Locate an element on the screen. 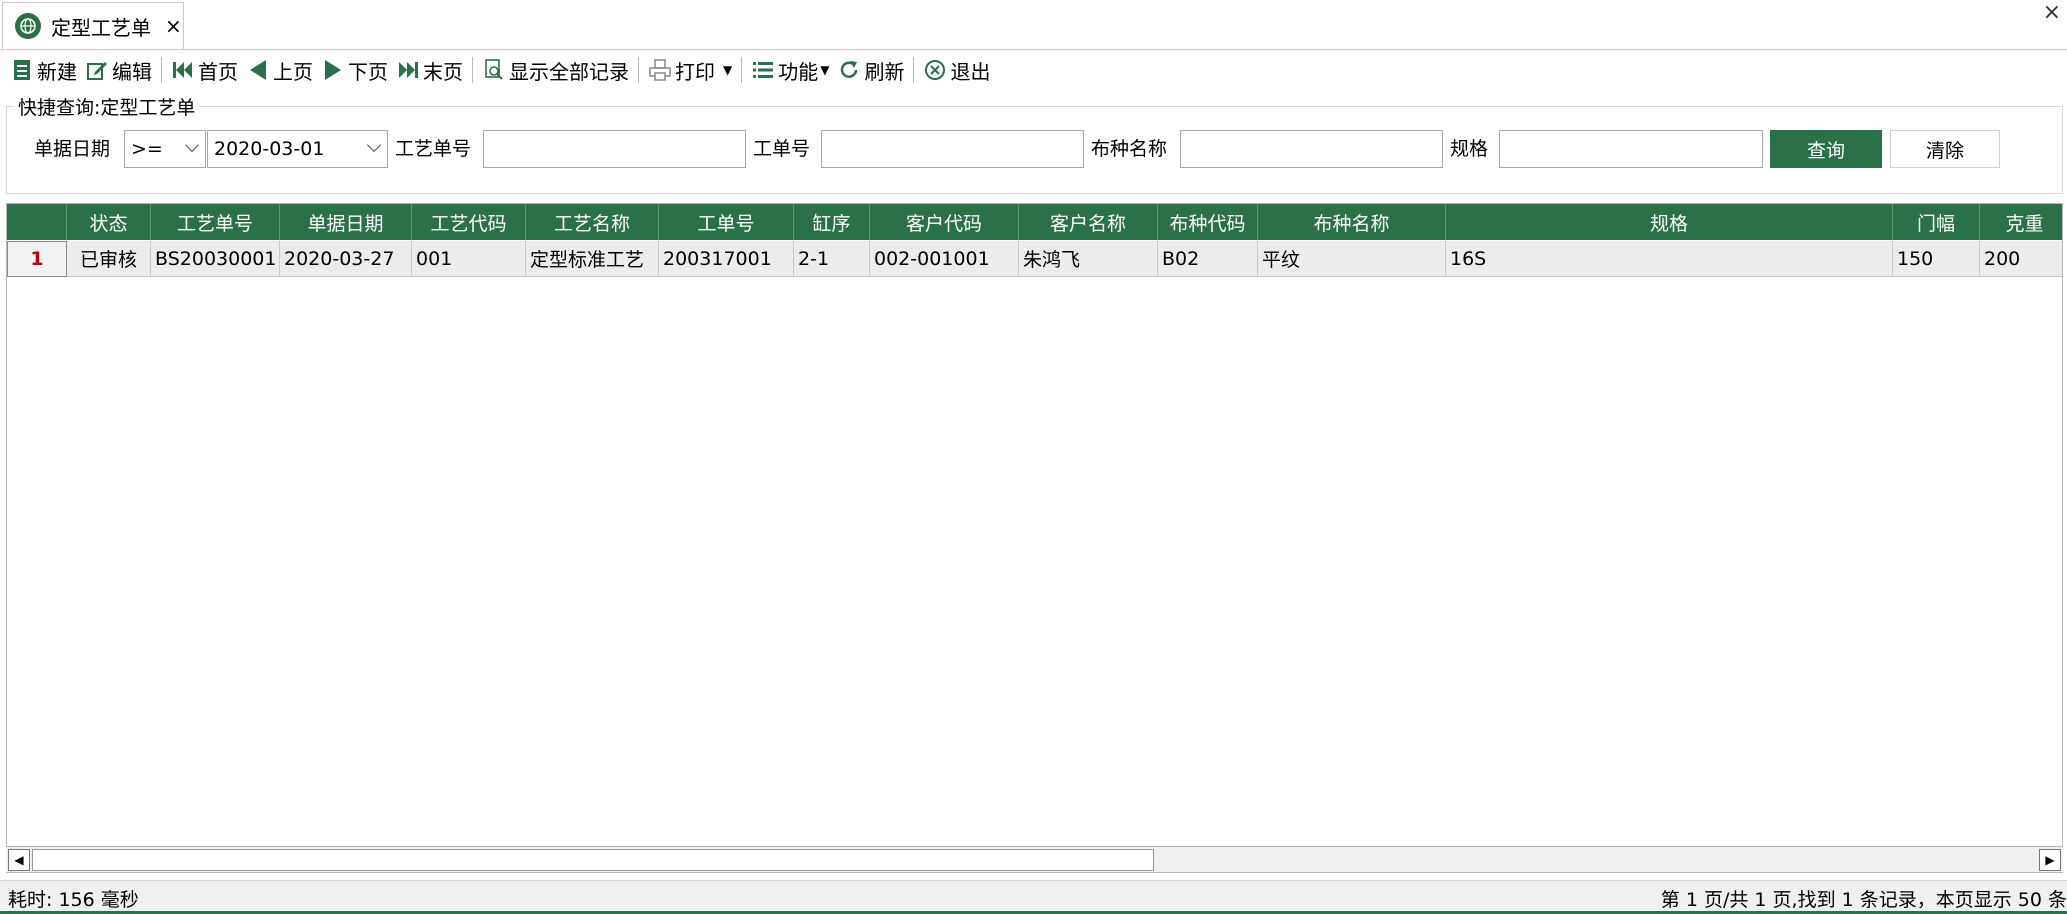 Image resolution: width=2067 pixels, height=914 pixels. first-page-label: 首页 is located at coordinates (218, 71).